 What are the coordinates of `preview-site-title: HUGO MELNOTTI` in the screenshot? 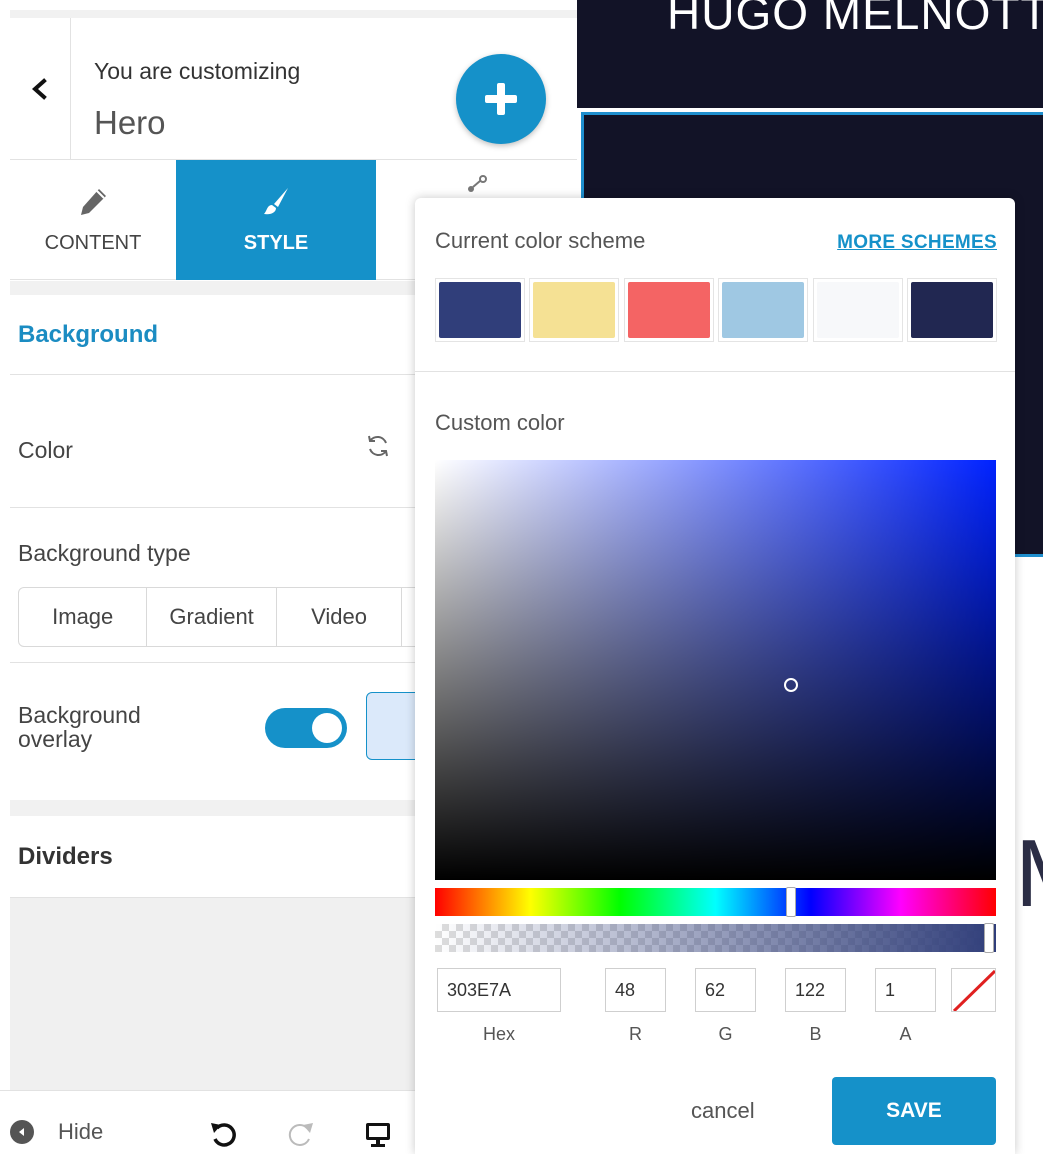 It's located at (855, 19).